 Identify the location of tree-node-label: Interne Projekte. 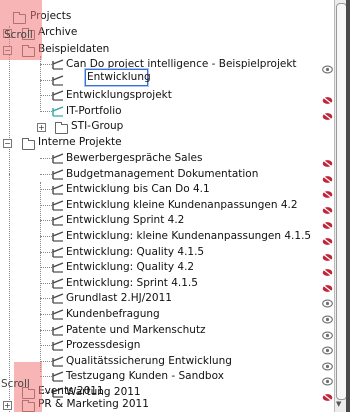
(80, 142).